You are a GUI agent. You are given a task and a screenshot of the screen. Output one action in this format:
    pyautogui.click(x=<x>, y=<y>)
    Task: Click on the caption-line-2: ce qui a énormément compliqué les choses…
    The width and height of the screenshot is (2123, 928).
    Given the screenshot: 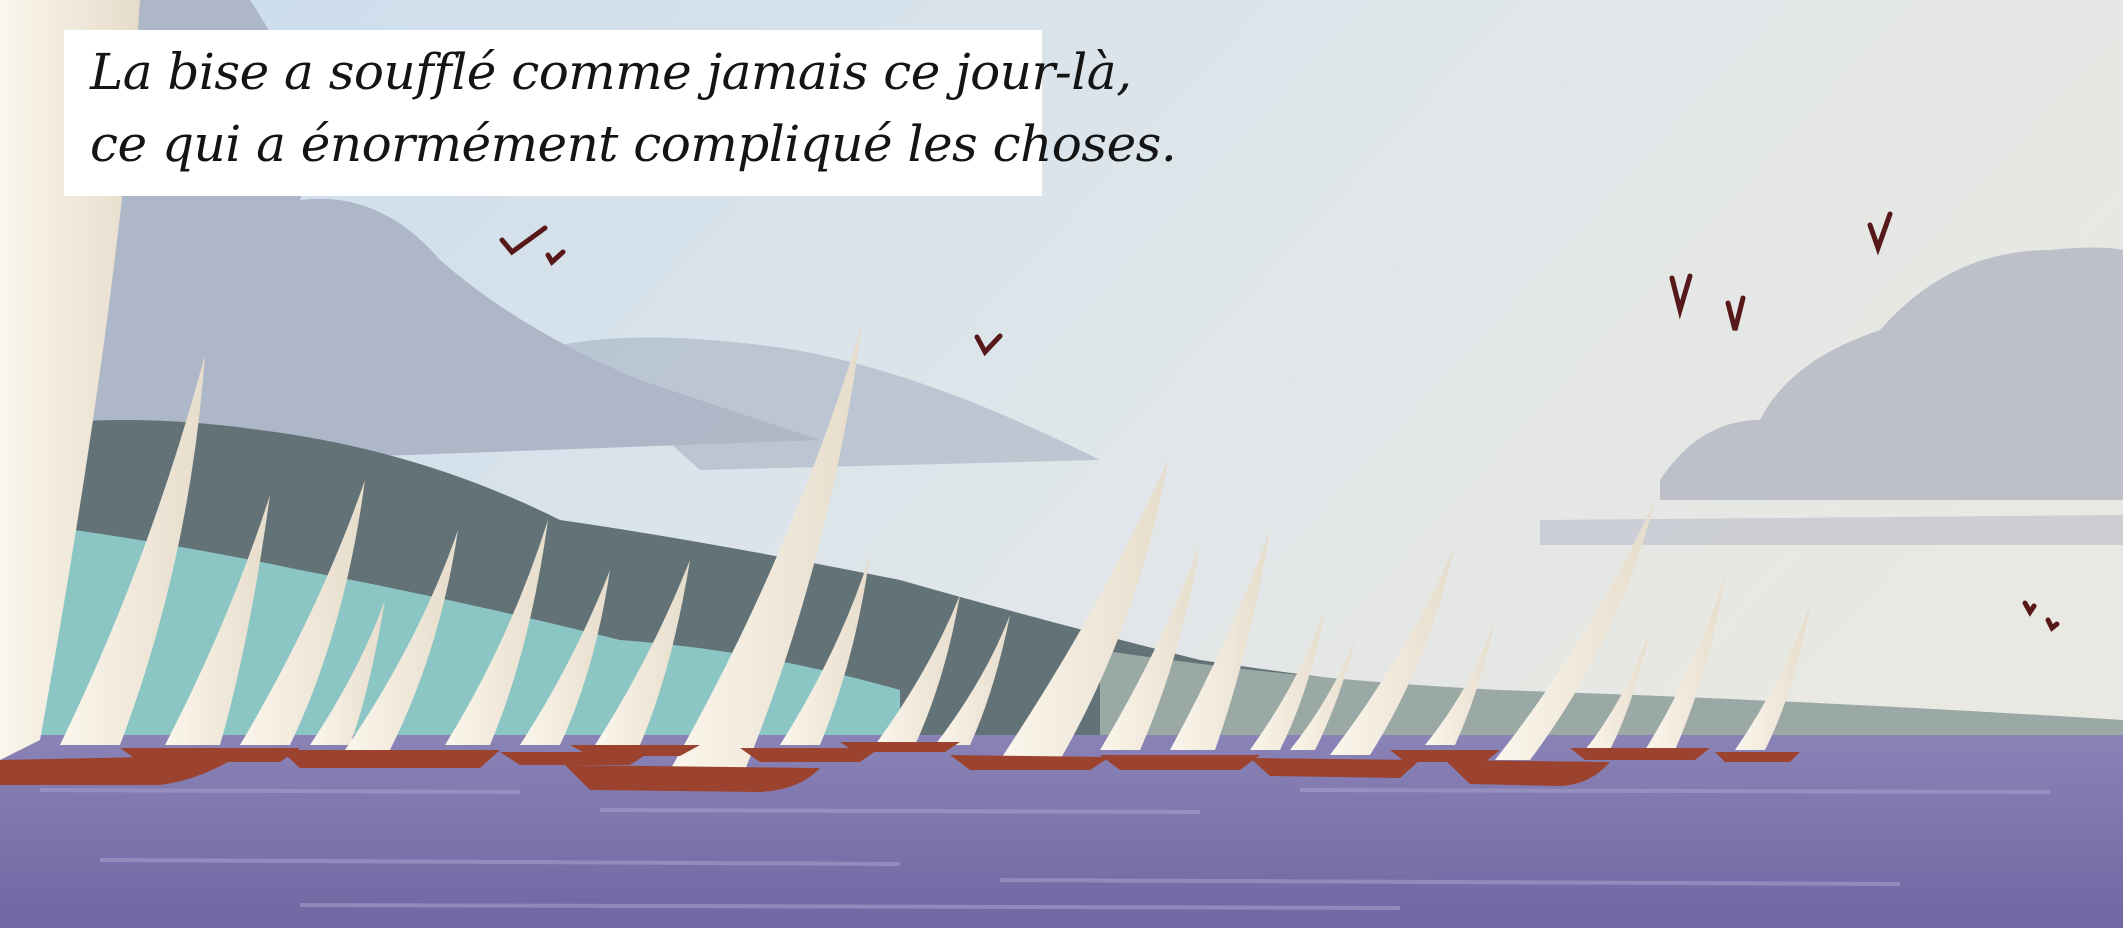 What is the action you would take?
    pyautogui.click(x=633, y=144)
    